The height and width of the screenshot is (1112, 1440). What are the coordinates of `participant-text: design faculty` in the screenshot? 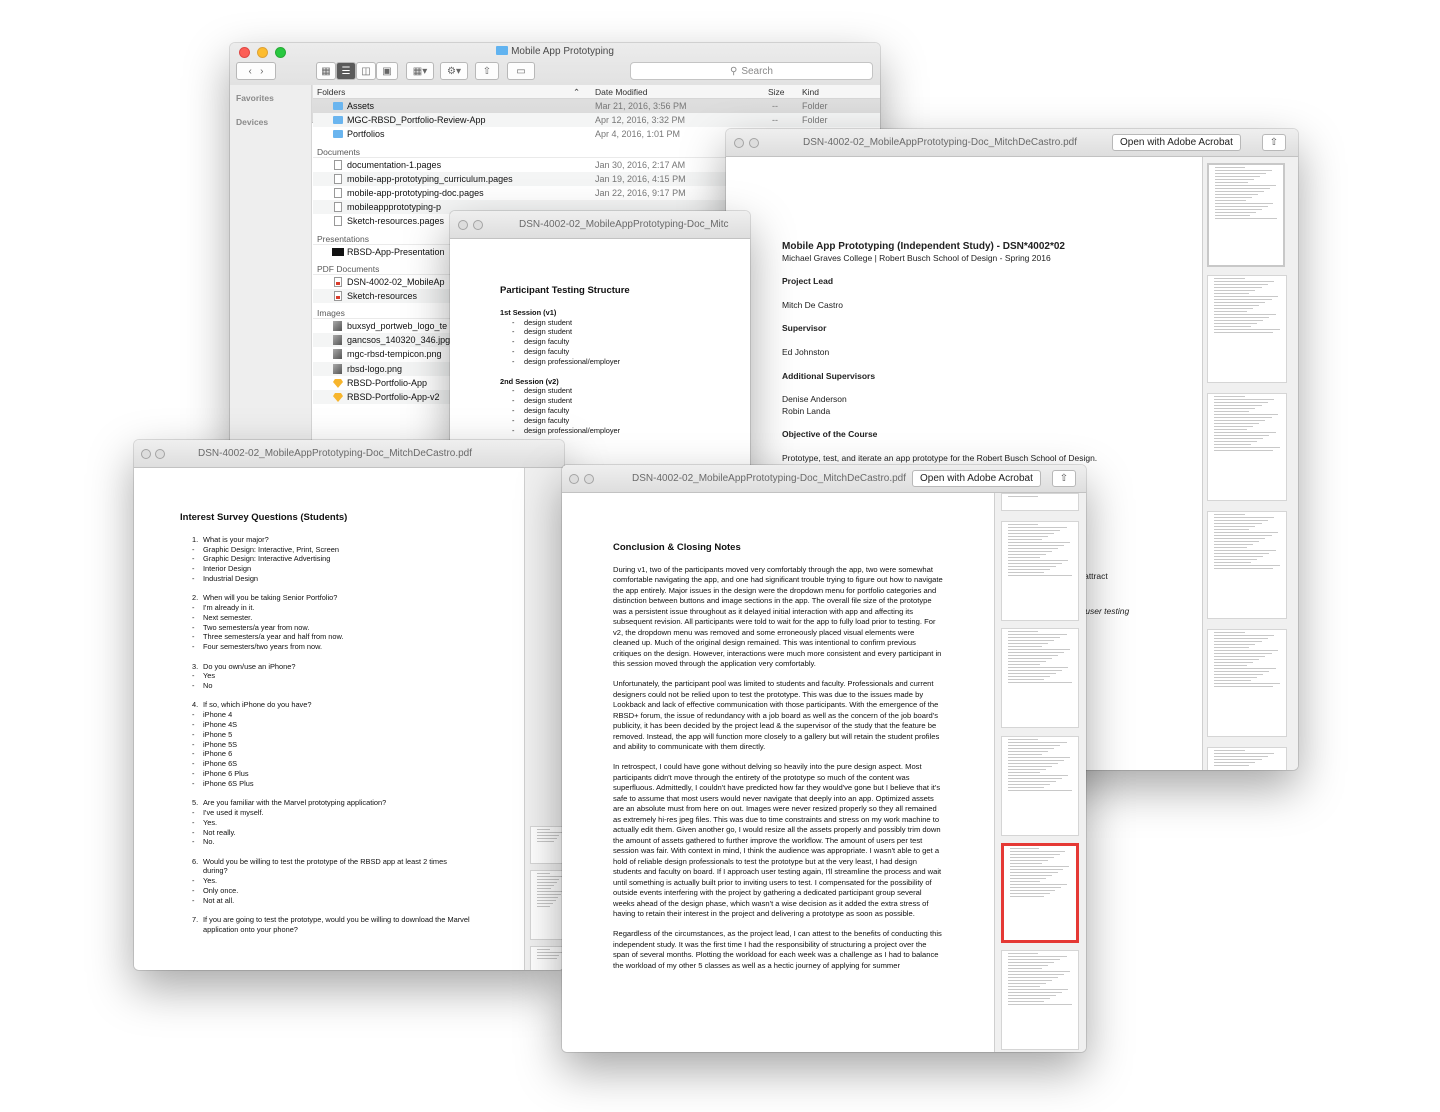 It's located at (547, 420).